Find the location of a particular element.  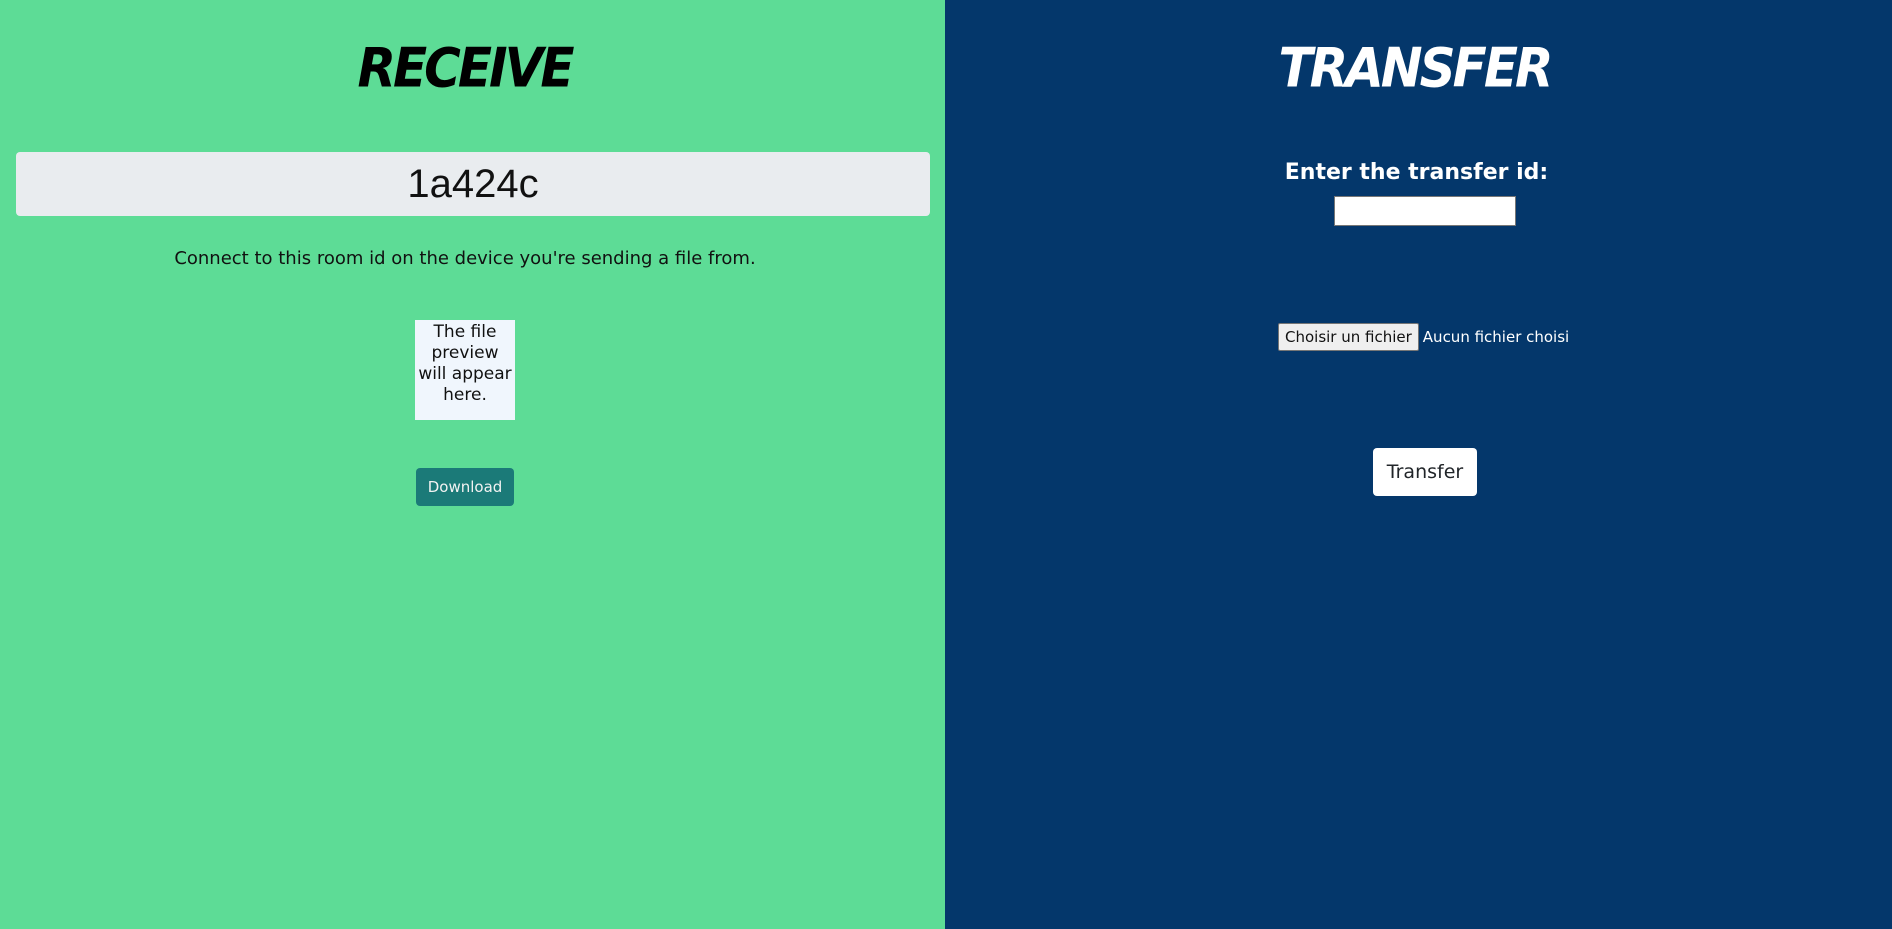

transfer-id-input is located at coordinates (1425, 211).